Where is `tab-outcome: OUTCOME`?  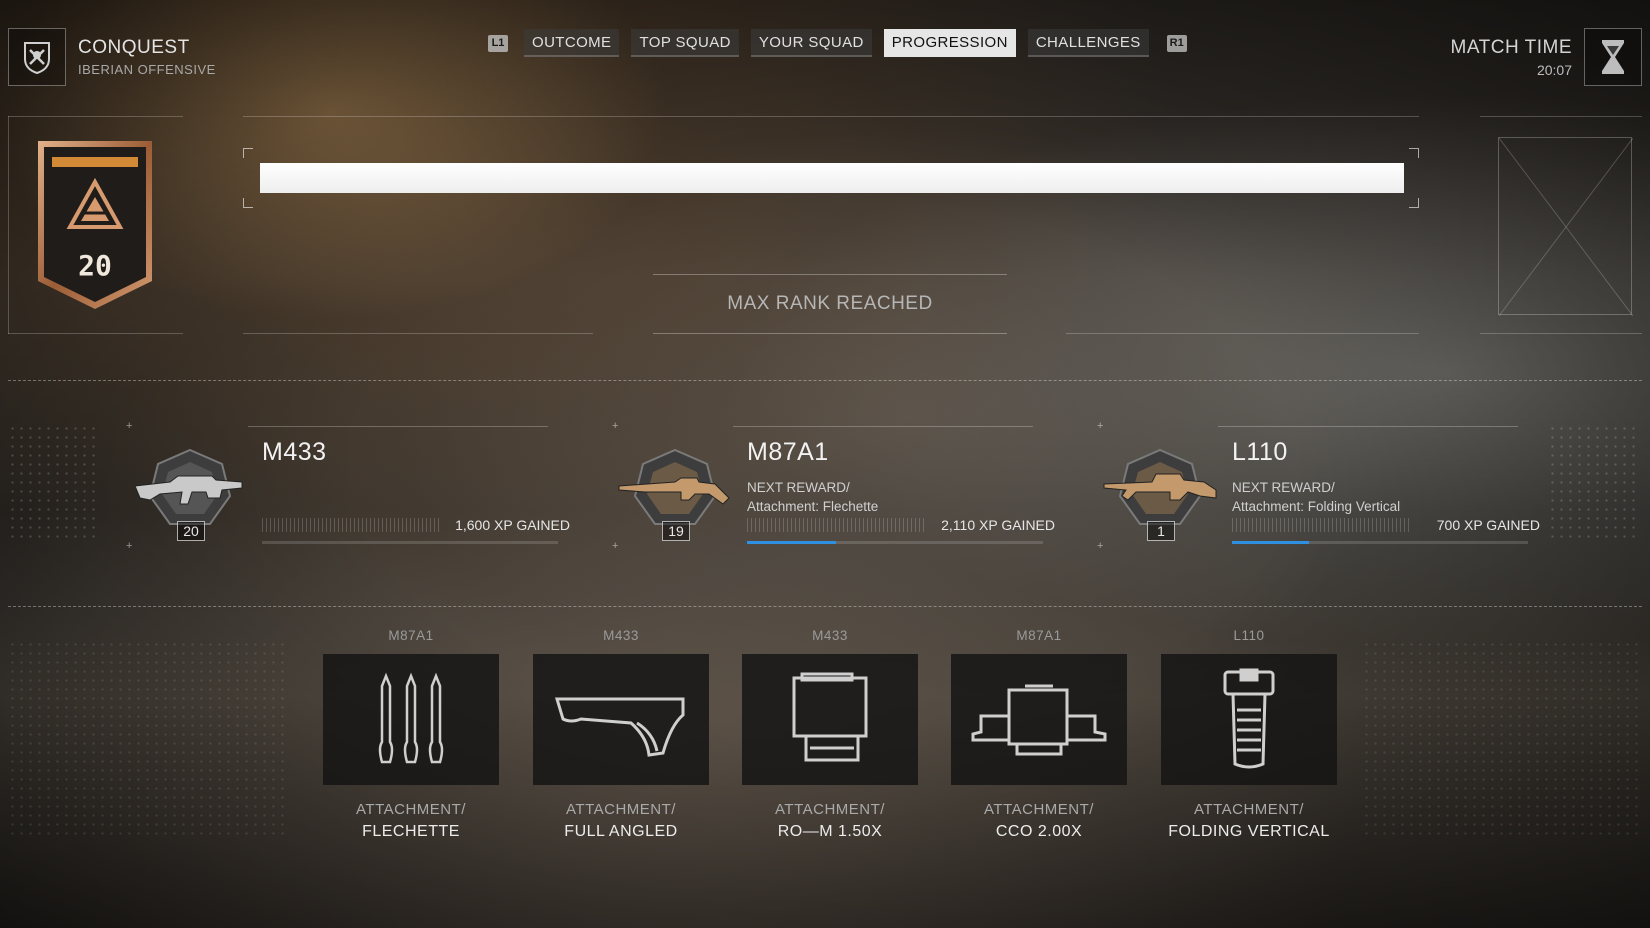
tab-outcome: OUTCOME is located at coordinates (572, 43).